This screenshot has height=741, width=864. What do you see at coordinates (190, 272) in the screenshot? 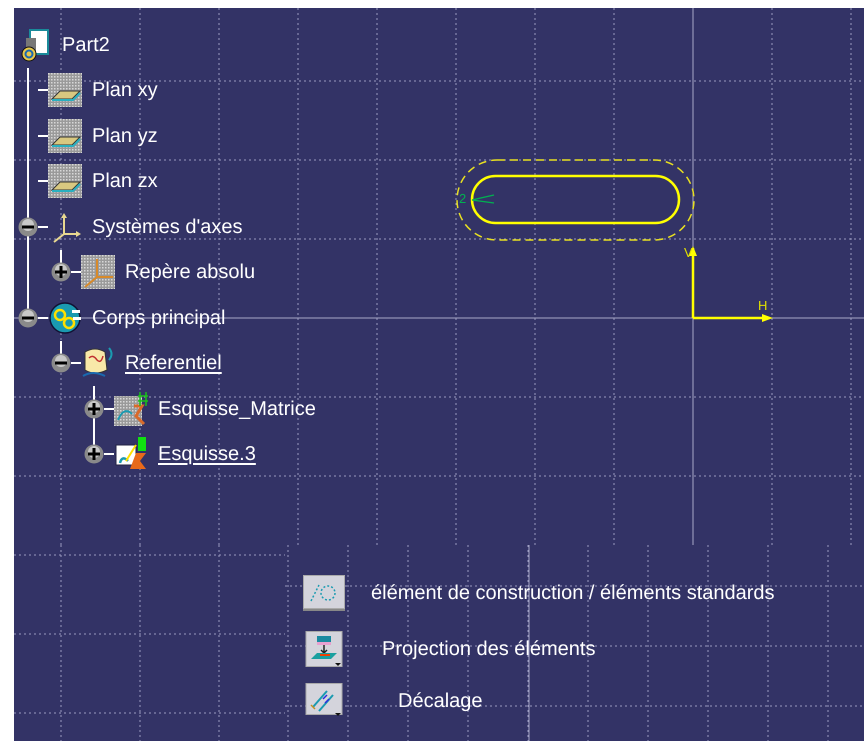
I see `tree-item: Repère absolu` at bounding box center [190, 272].